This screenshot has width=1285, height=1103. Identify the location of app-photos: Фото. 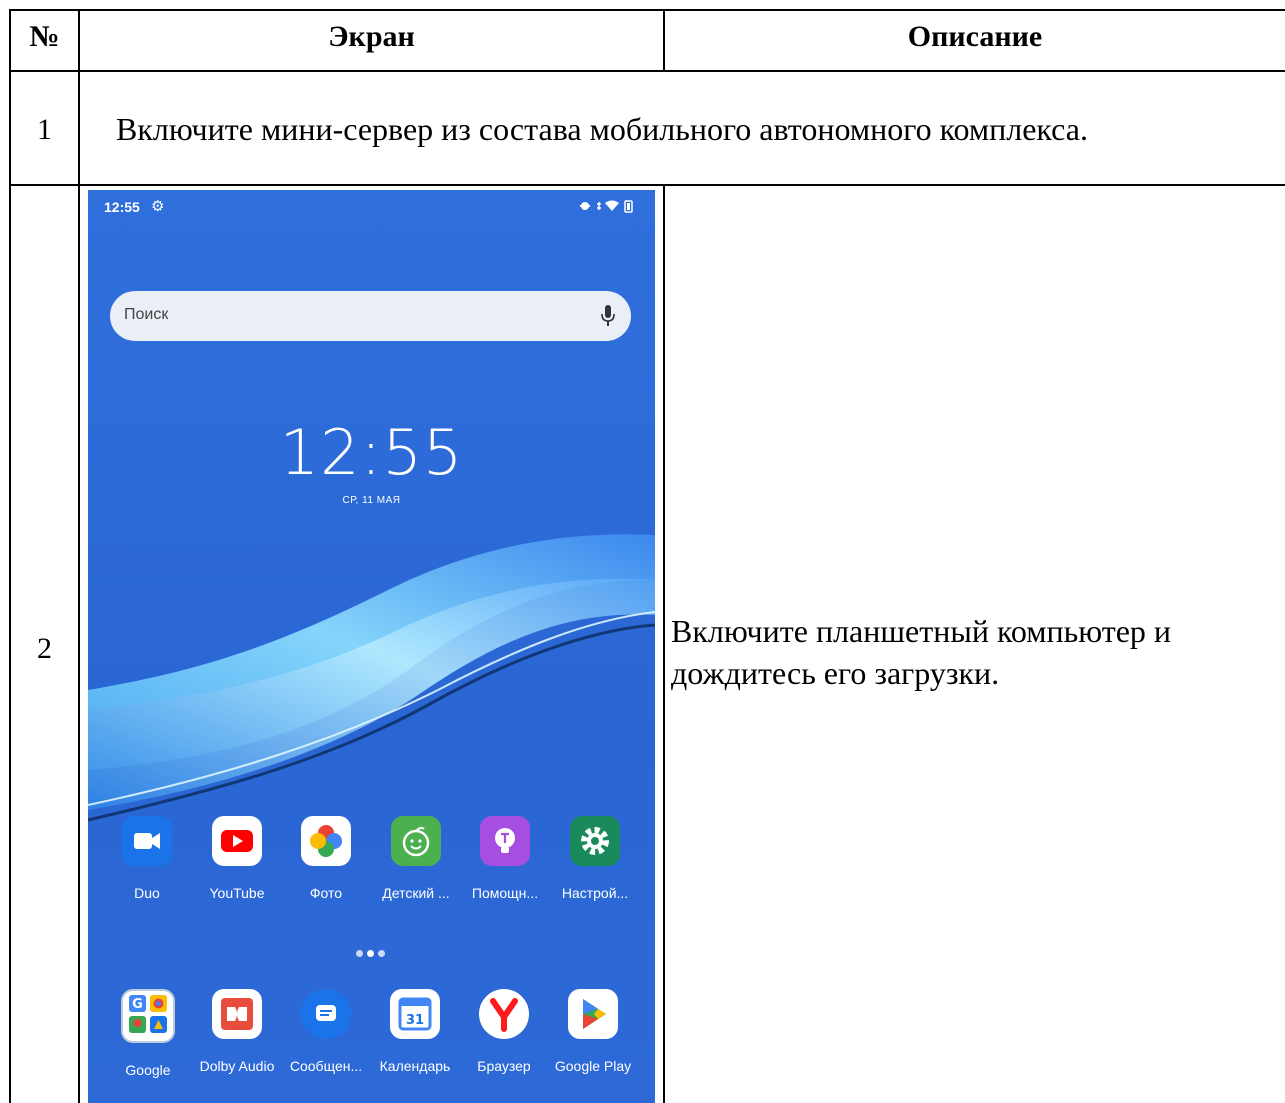
(326, 858).